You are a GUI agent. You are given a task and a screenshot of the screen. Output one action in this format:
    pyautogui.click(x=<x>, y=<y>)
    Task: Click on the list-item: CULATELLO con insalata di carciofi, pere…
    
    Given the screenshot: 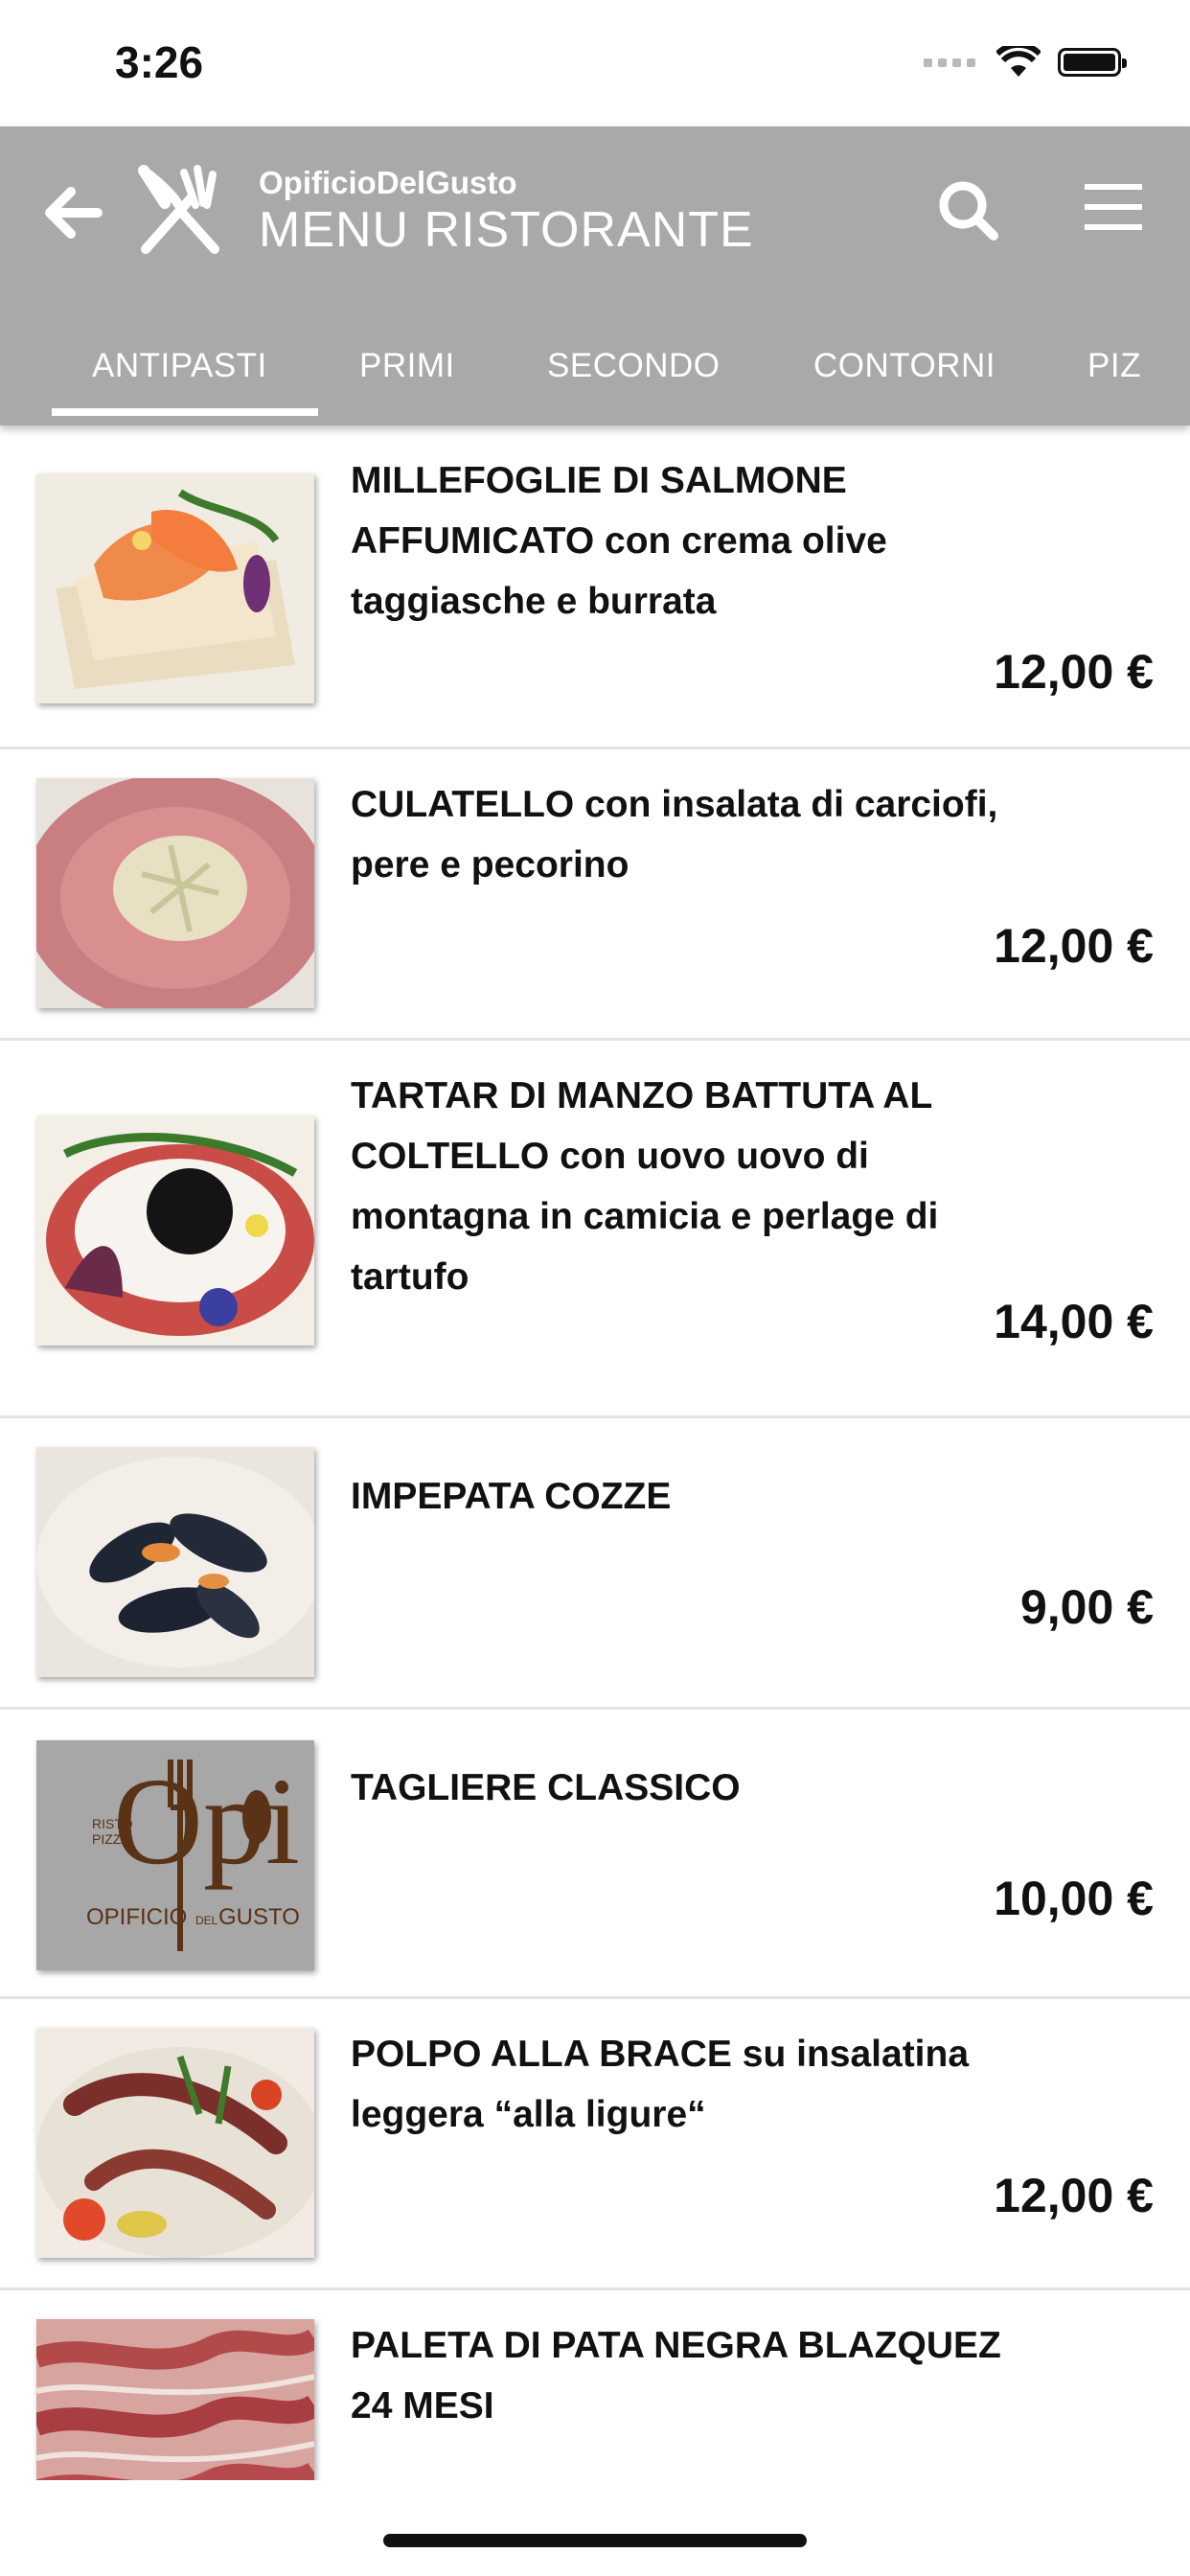 What is the action you would take?
    pyautogui.click(x=595, y=895)
    